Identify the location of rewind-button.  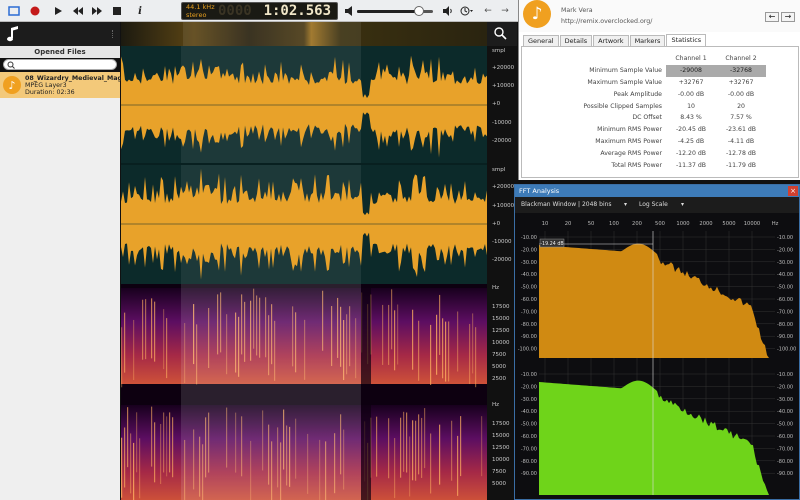
(78, 11).